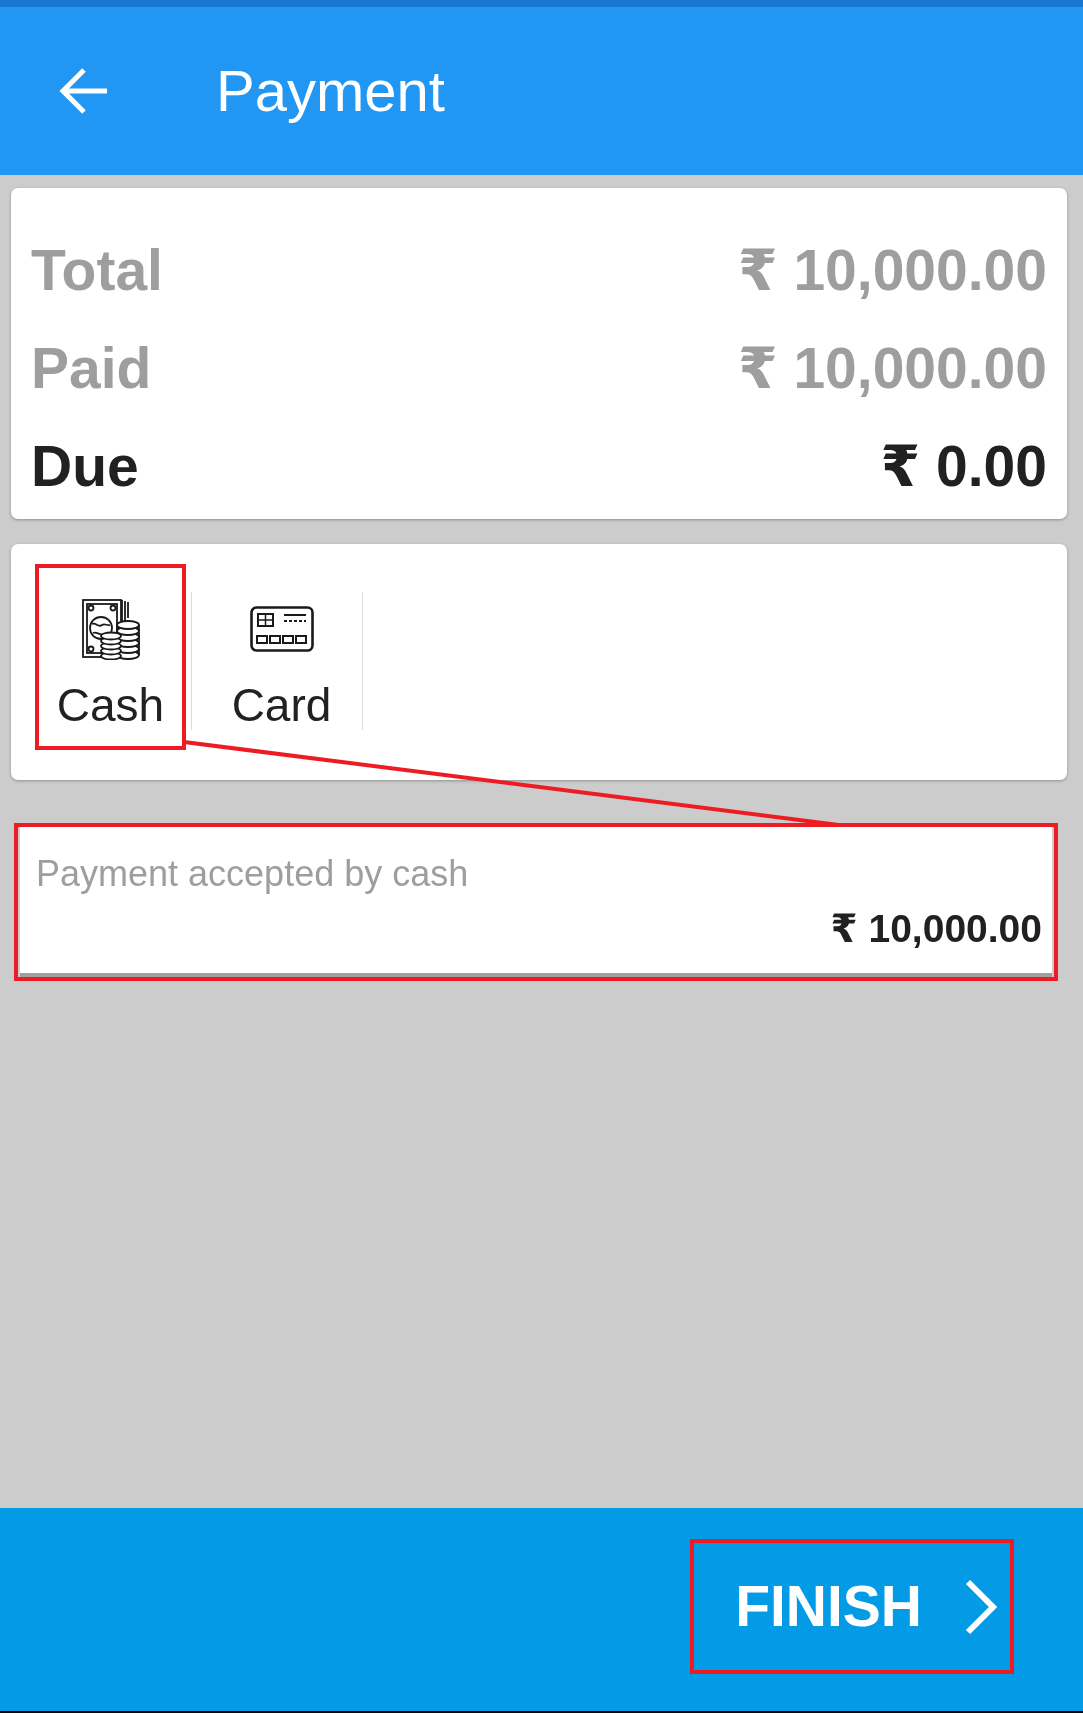 This screenshot has width=1083, height=1713. Describe the element at coordinates (97, 270) in the screenshot. I see `summary-label: Total` at that location.